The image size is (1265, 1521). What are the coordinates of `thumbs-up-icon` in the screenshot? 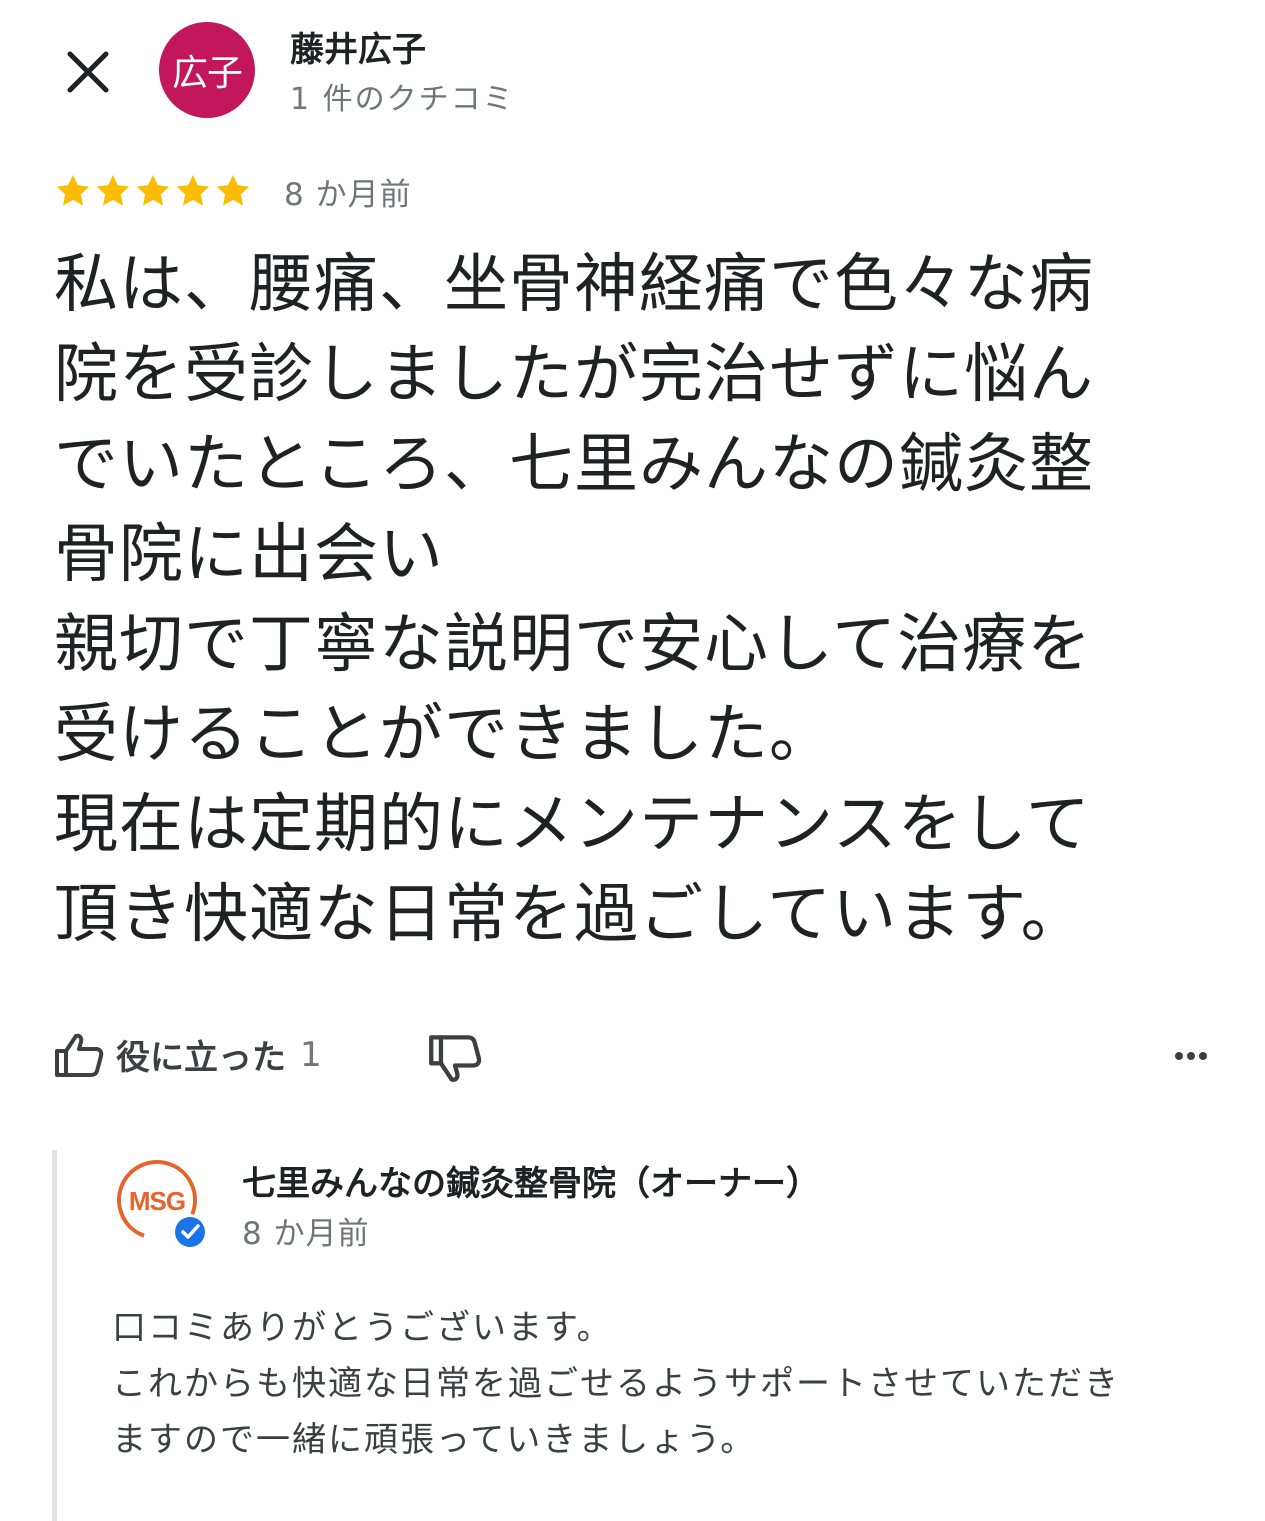 It's located at (79, 1055).